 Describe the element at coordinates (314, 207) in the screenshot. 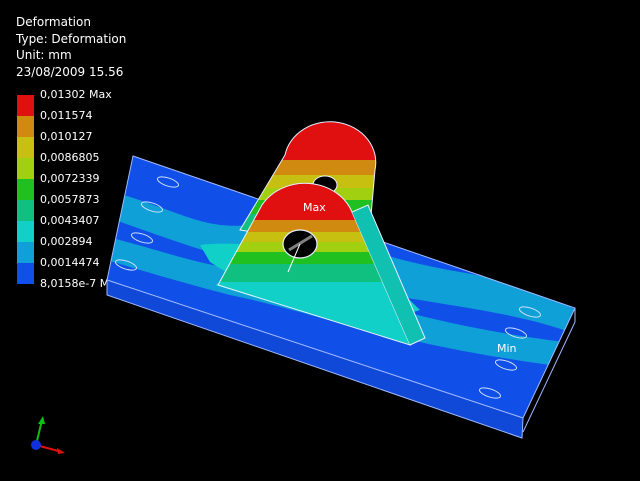

I see `max-marker-label: Max` at that location.